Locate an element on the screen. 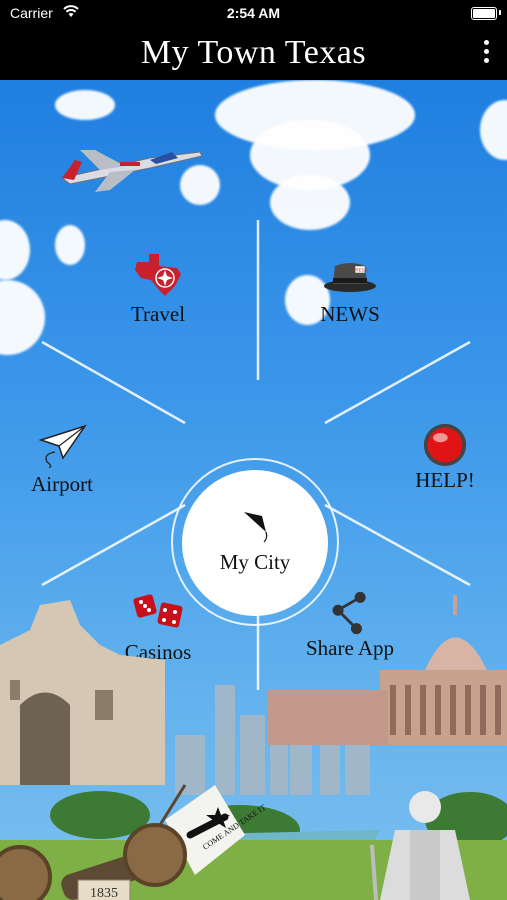 The width and height of the screenshot is (507, 900). texas-map-icon is located at coordinates (158, 275).